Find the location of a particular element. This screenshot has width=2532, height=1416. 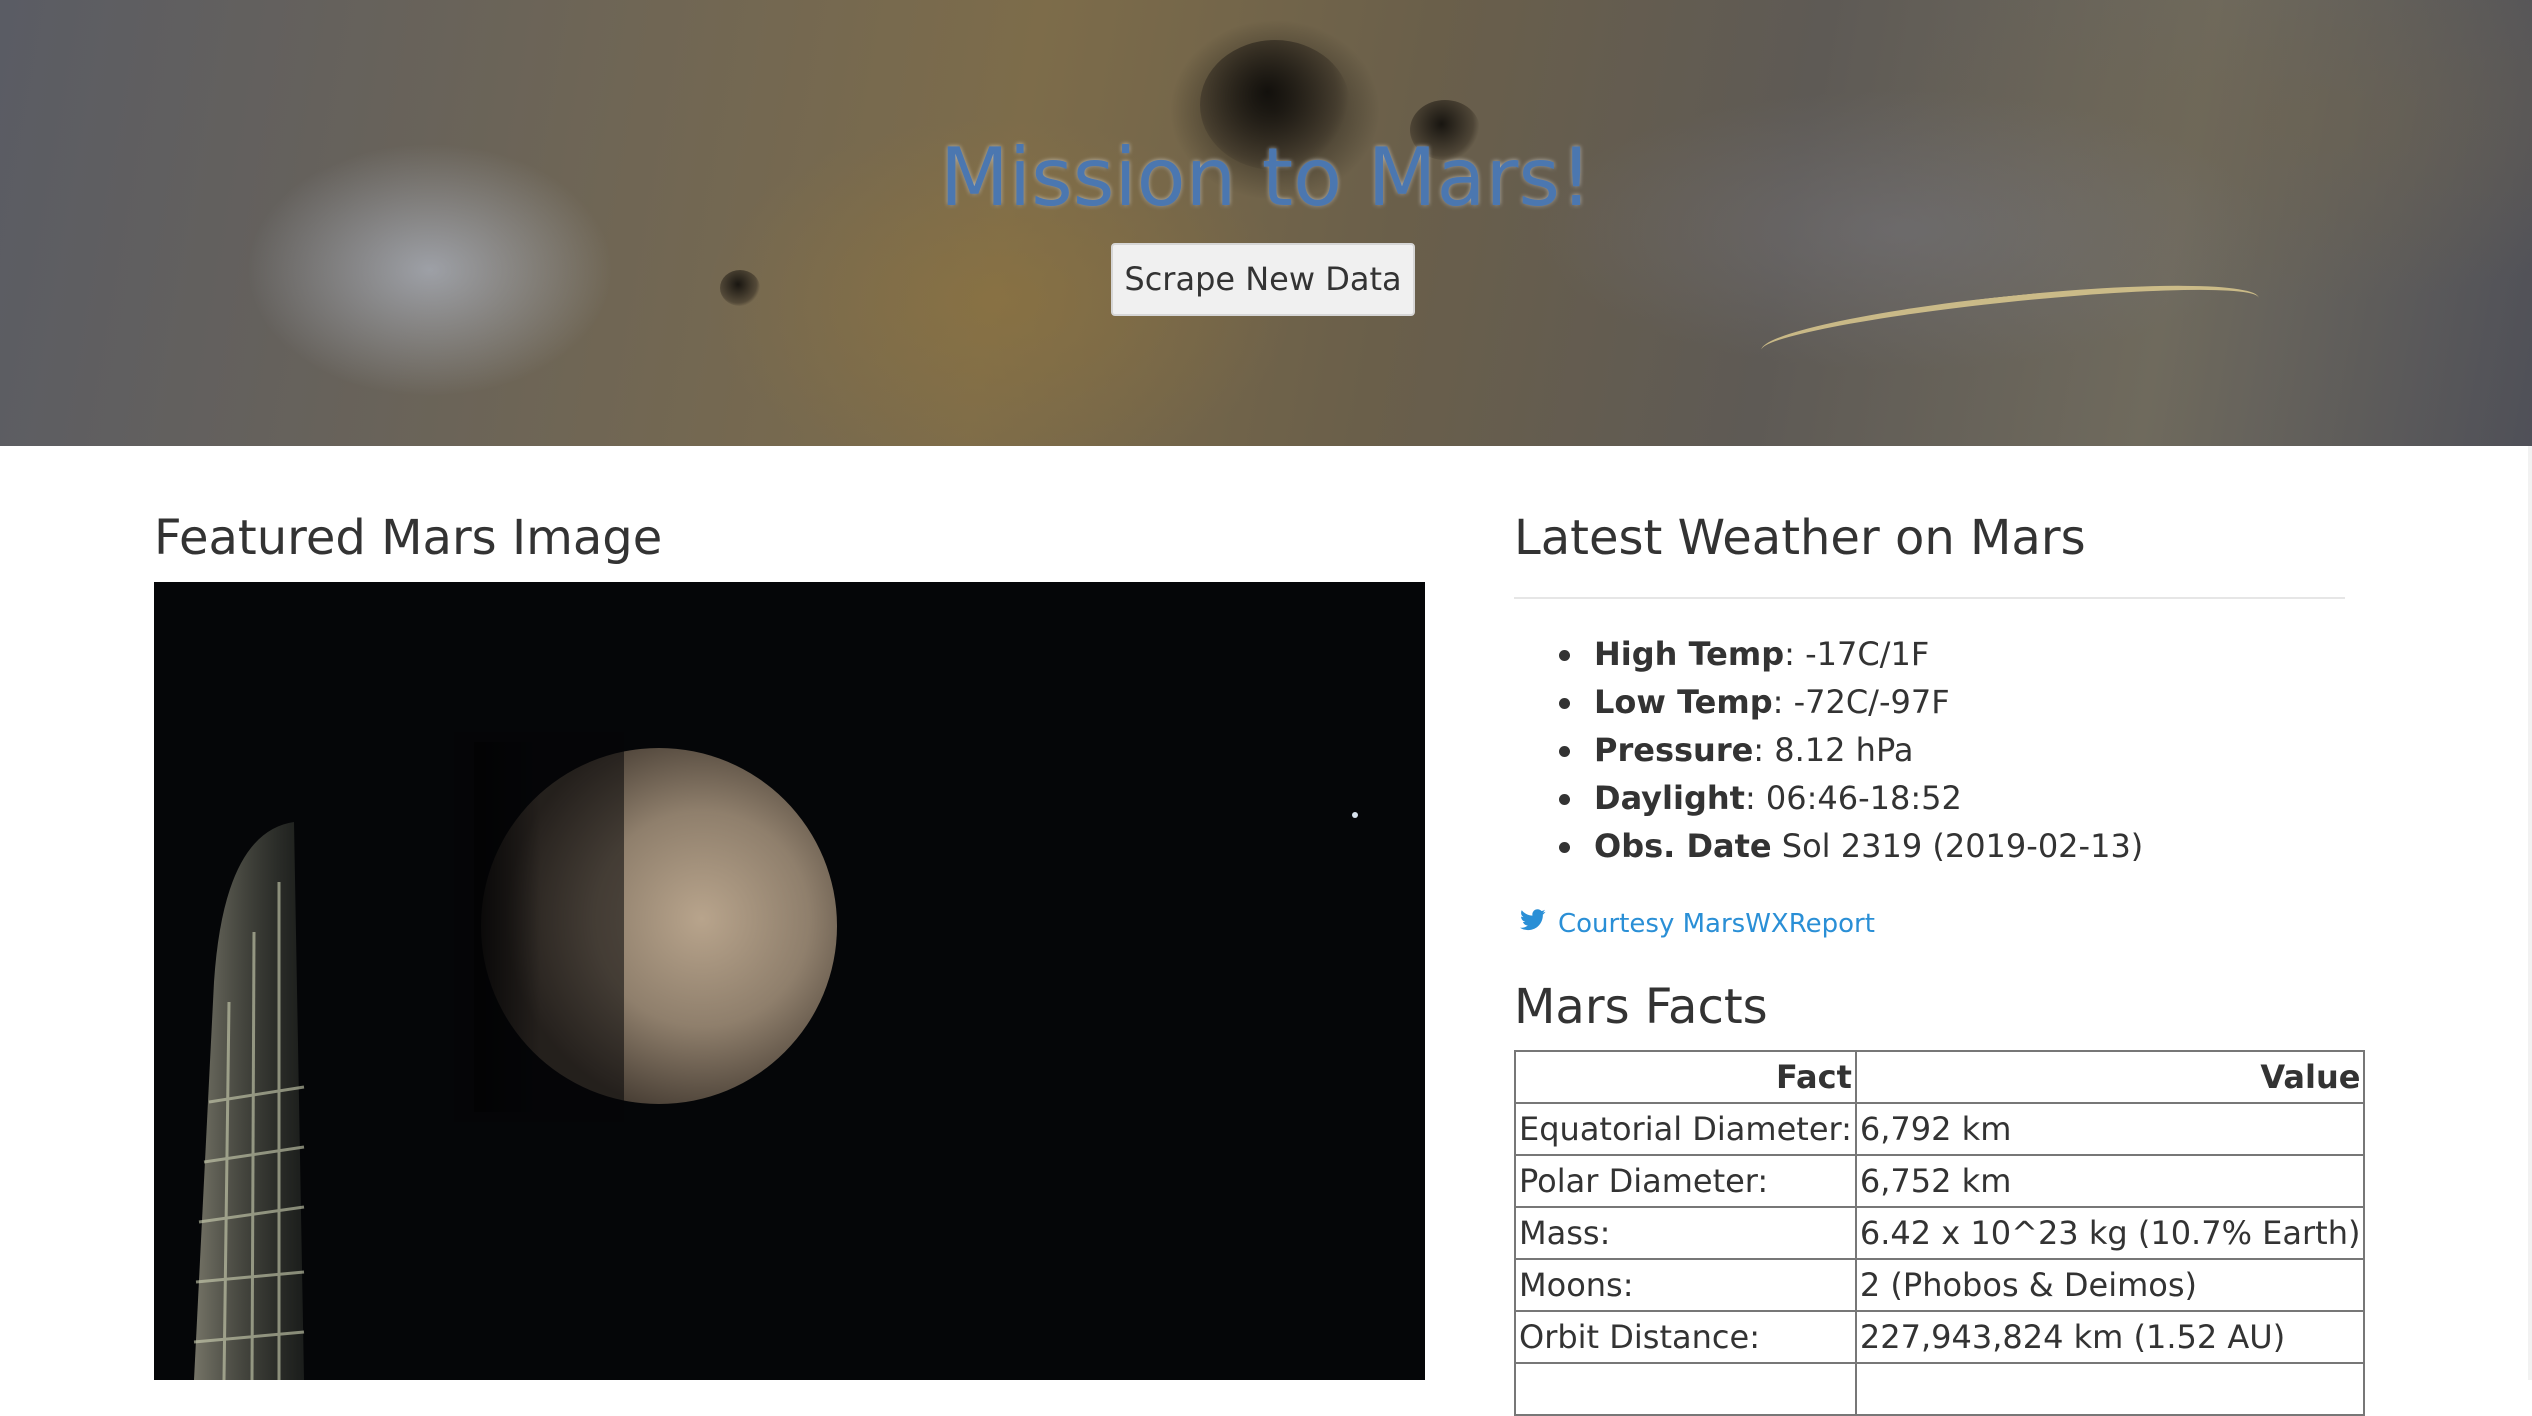

value-cell: 6,792 km is located at coordinates (2110, 1129).